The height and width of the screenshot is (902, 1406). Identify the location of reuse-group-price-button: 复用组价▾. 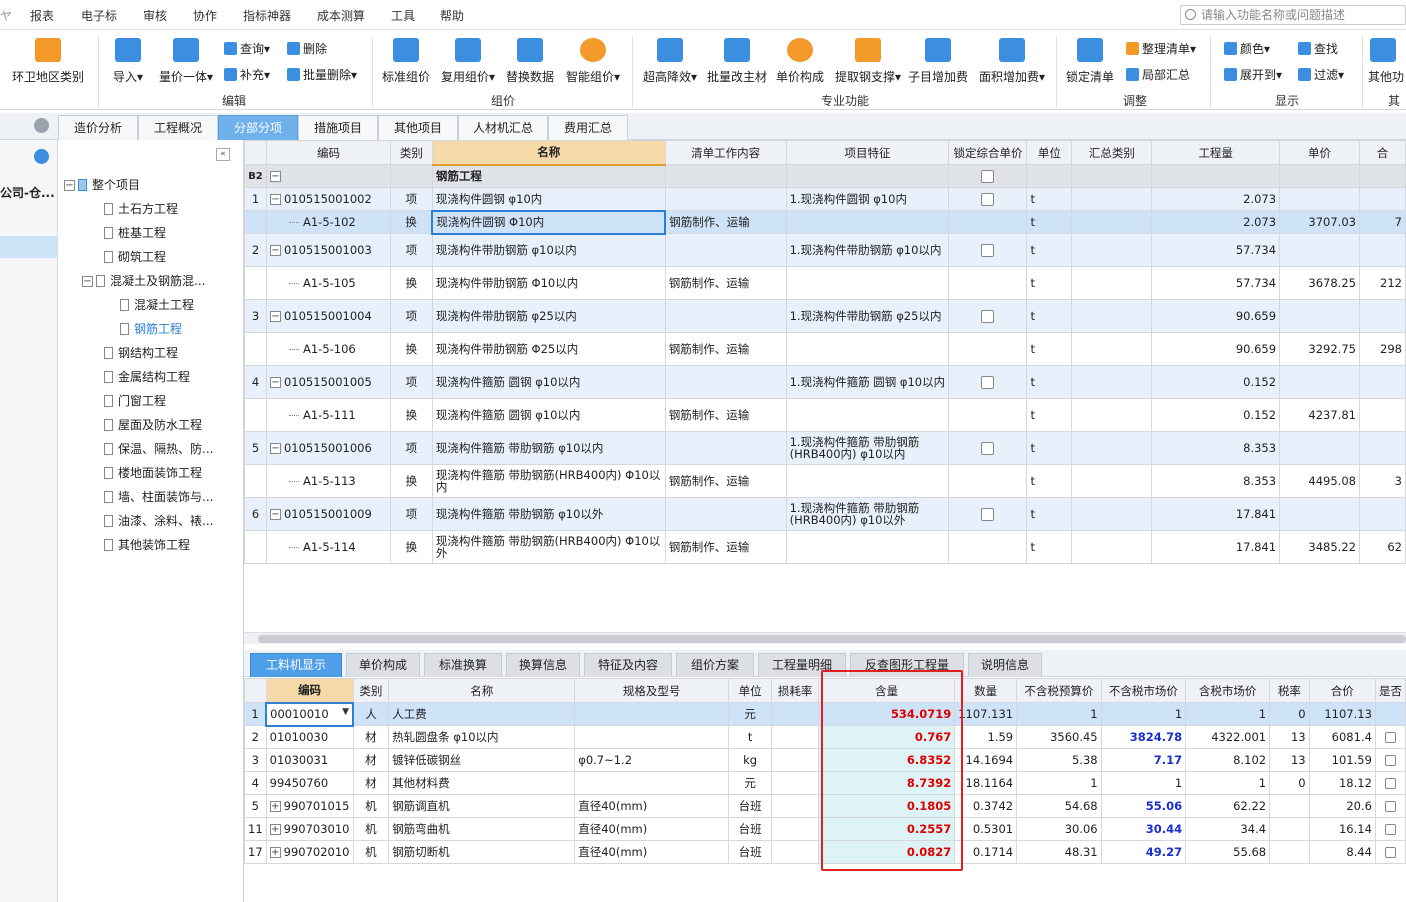
(468, 61).